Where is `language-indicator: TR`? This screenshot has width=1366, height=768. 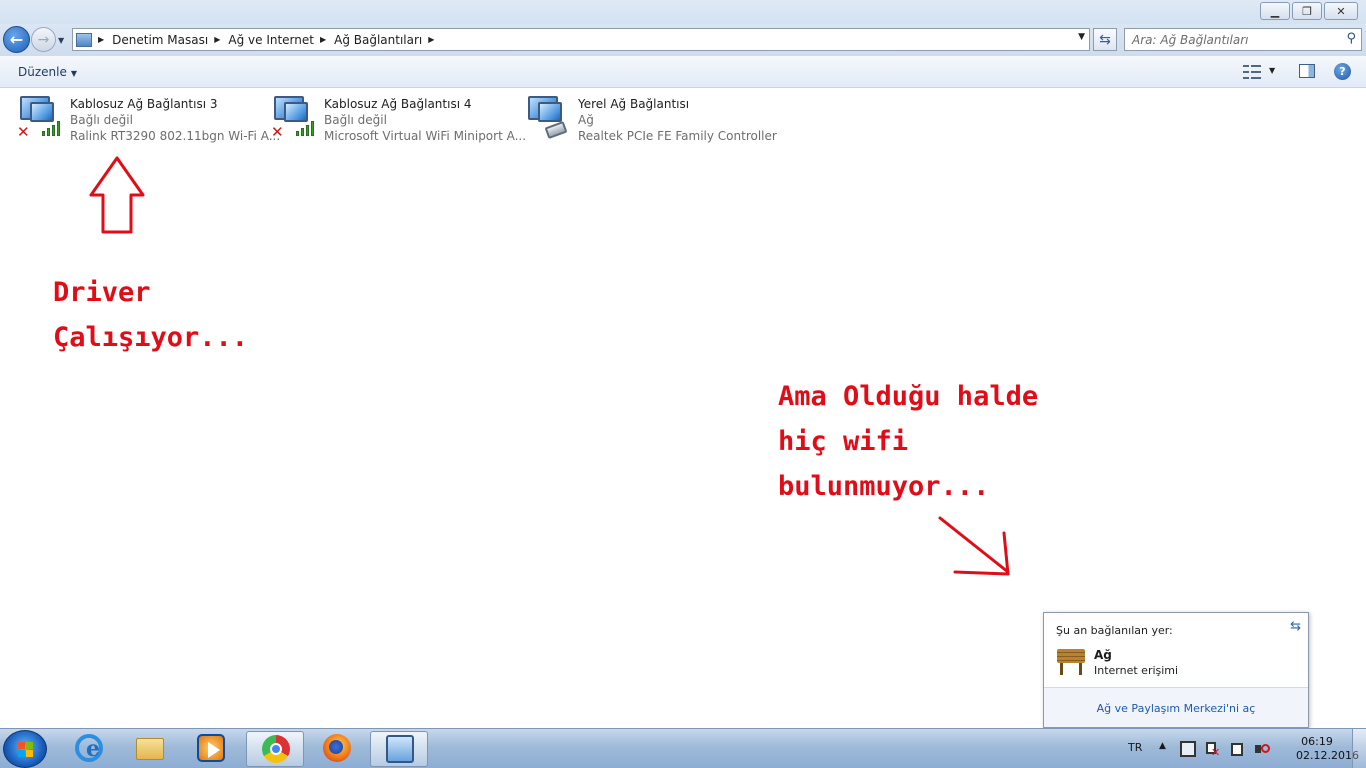
language-indicator: TR is located at coordinates (1135, 747).